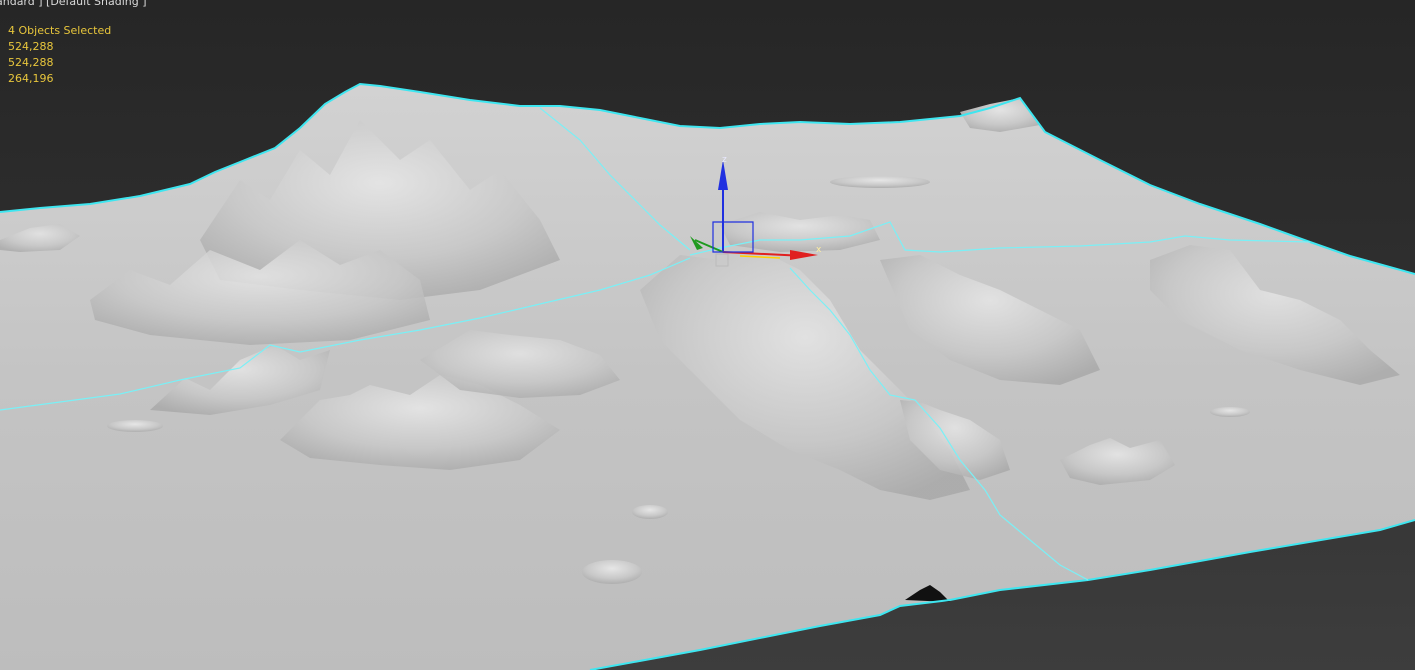  Describe the element at coordinates (31, 62) in the screenshot. I see `stat-tris: 524,288` at that location.